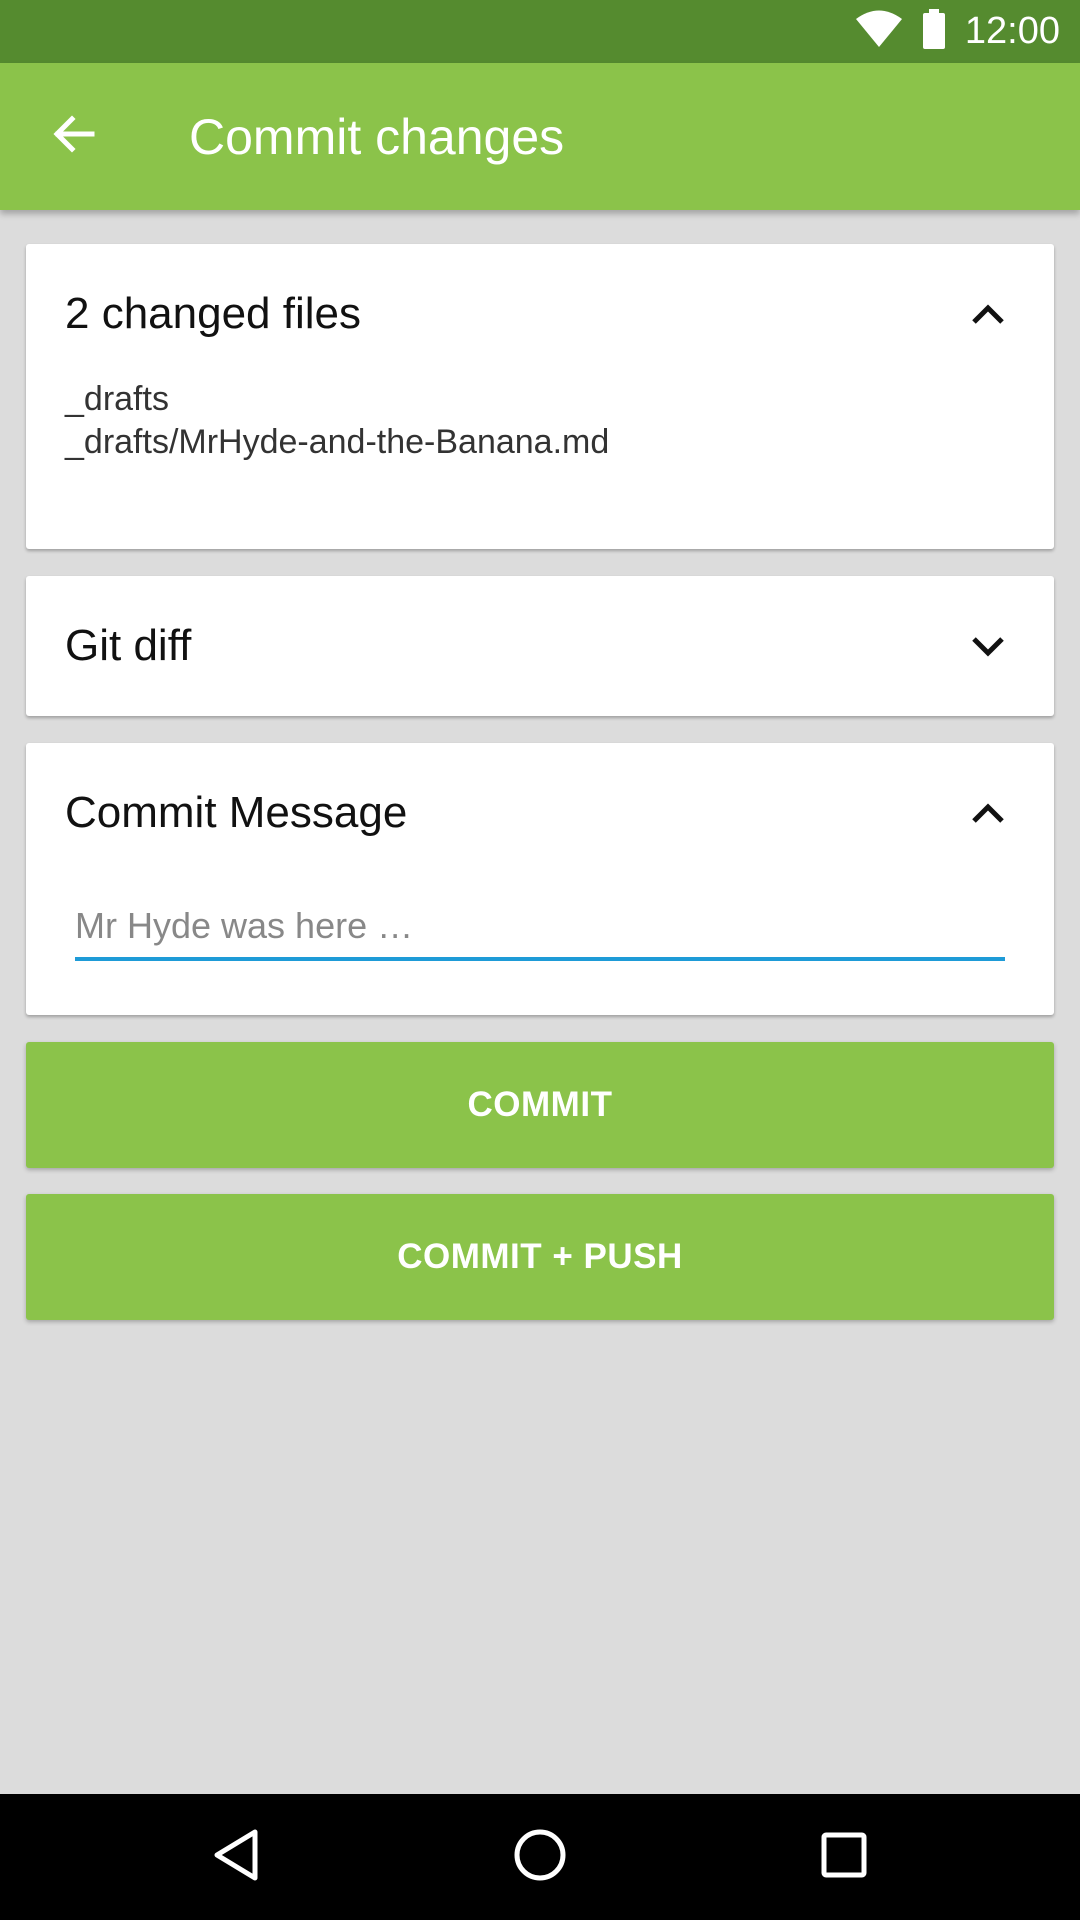 The width and height of the screenshot is (1080, 1920). I want to click on battery-icon, so click(934, 31).